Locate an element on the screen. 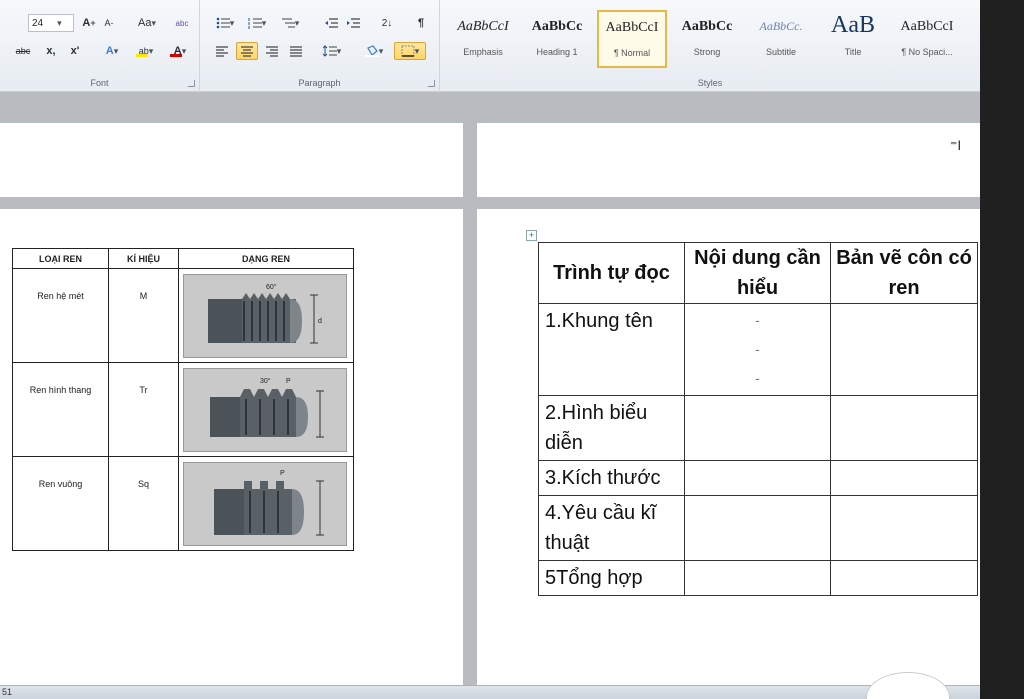  grow-font-button: A + is located at coordinates (89, 23).